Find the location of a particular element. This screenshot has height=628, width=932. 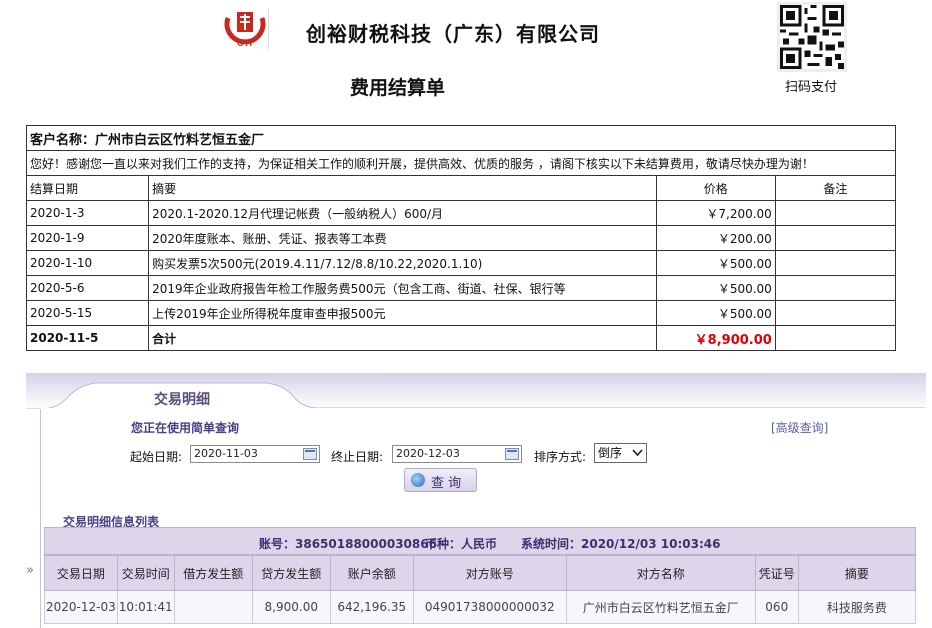

column-header: 对方账号 is located at coordinates (489, 573).